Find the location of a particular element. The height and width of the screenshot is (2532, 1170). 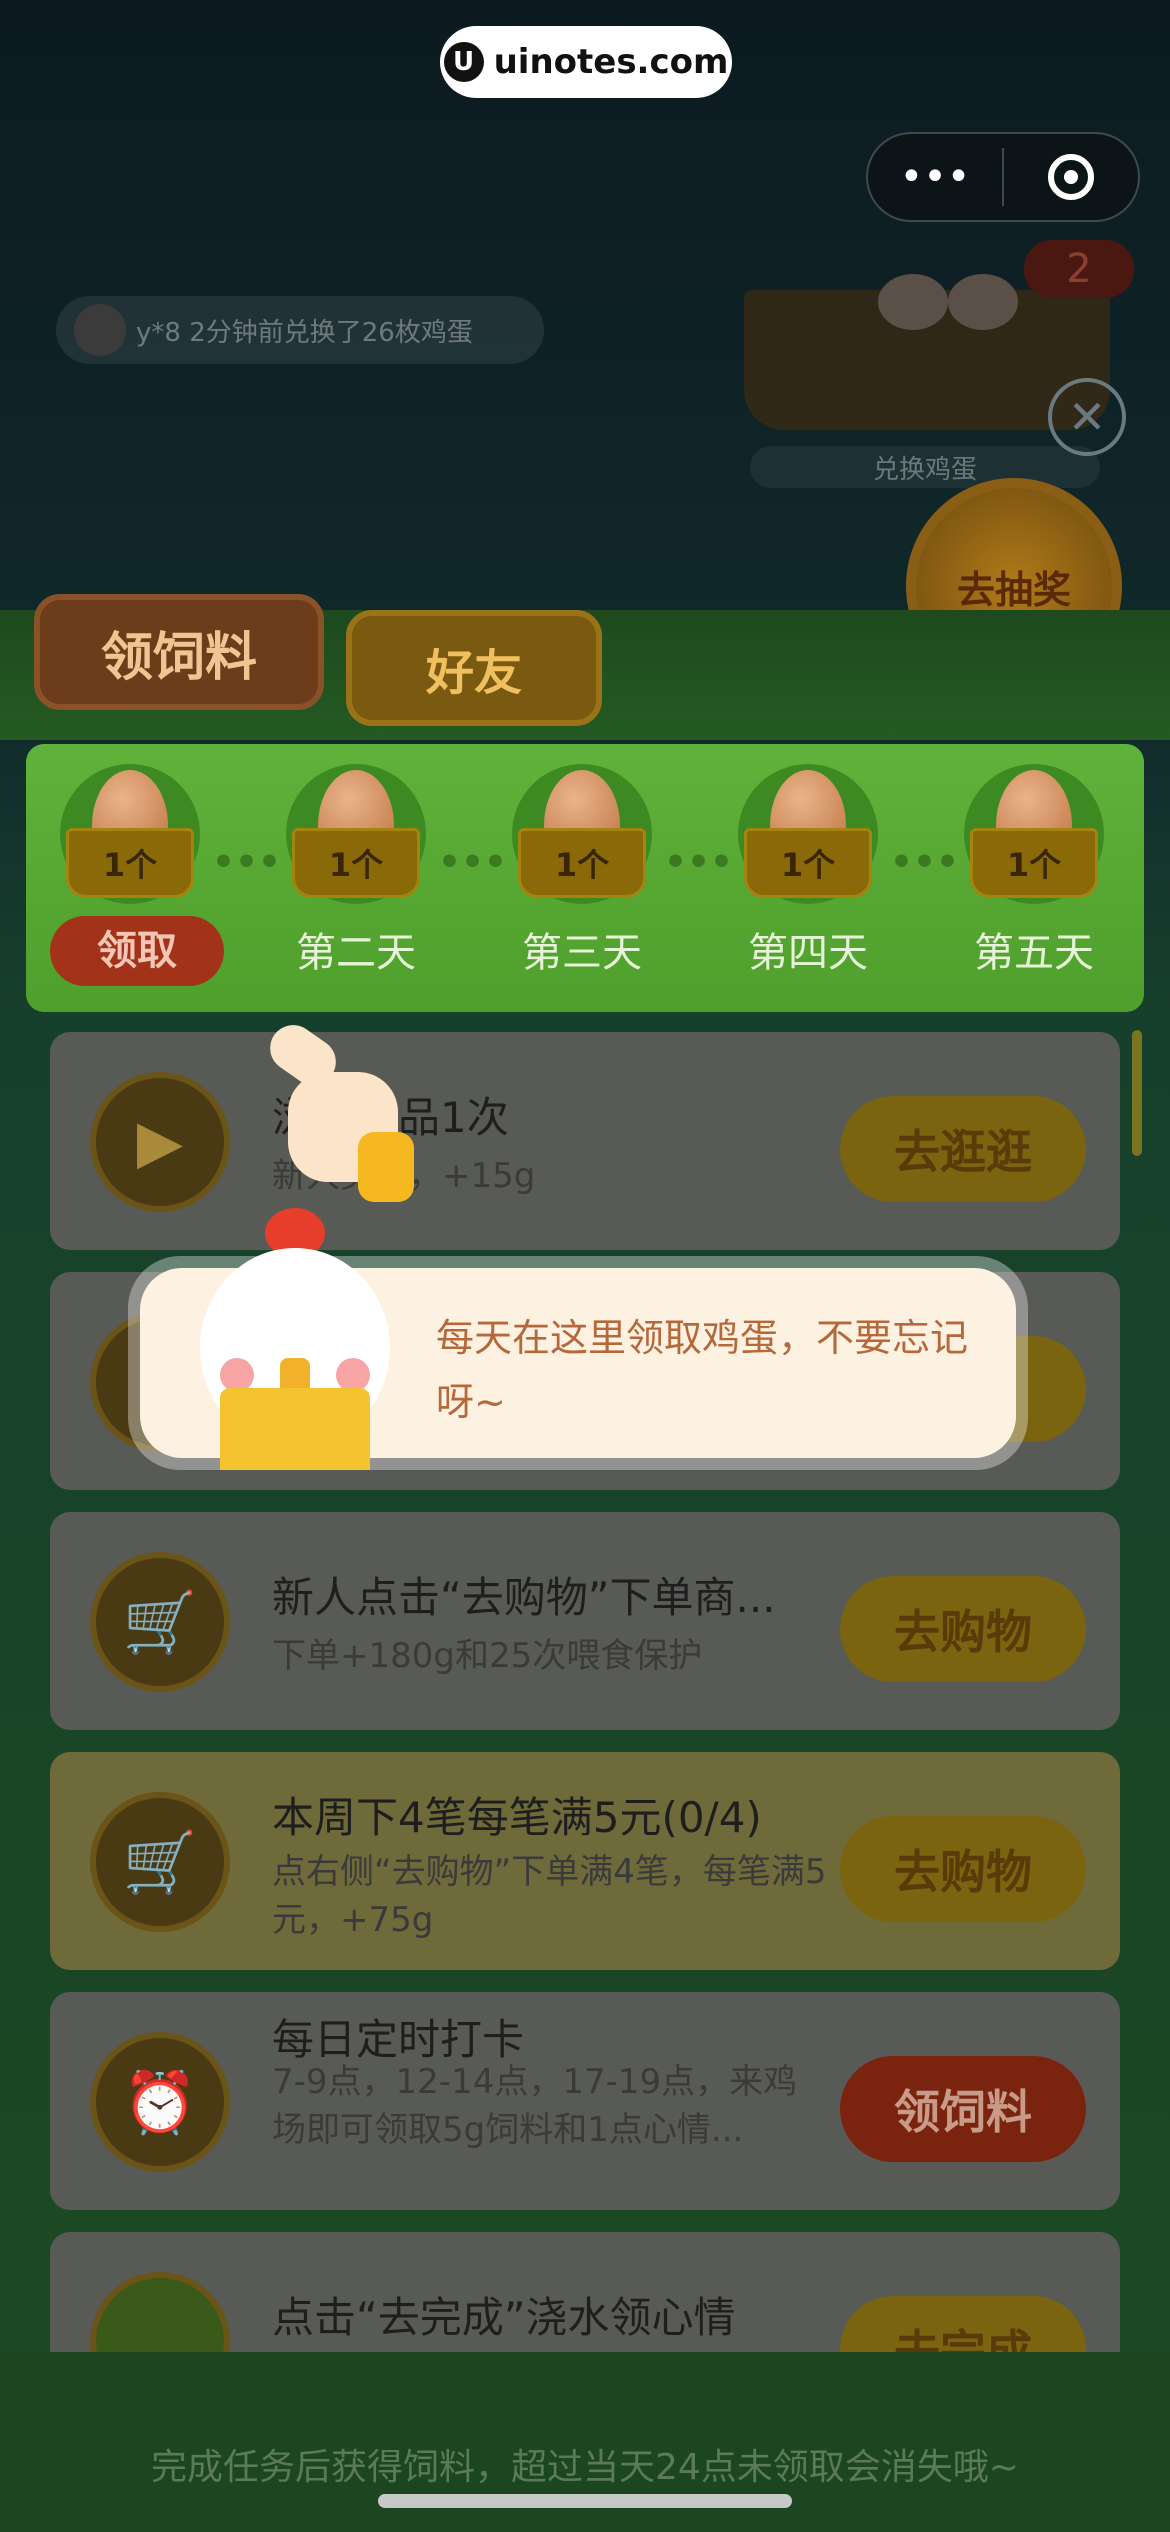

watermark: U uinotes.com is located at coordinates (586, 62).